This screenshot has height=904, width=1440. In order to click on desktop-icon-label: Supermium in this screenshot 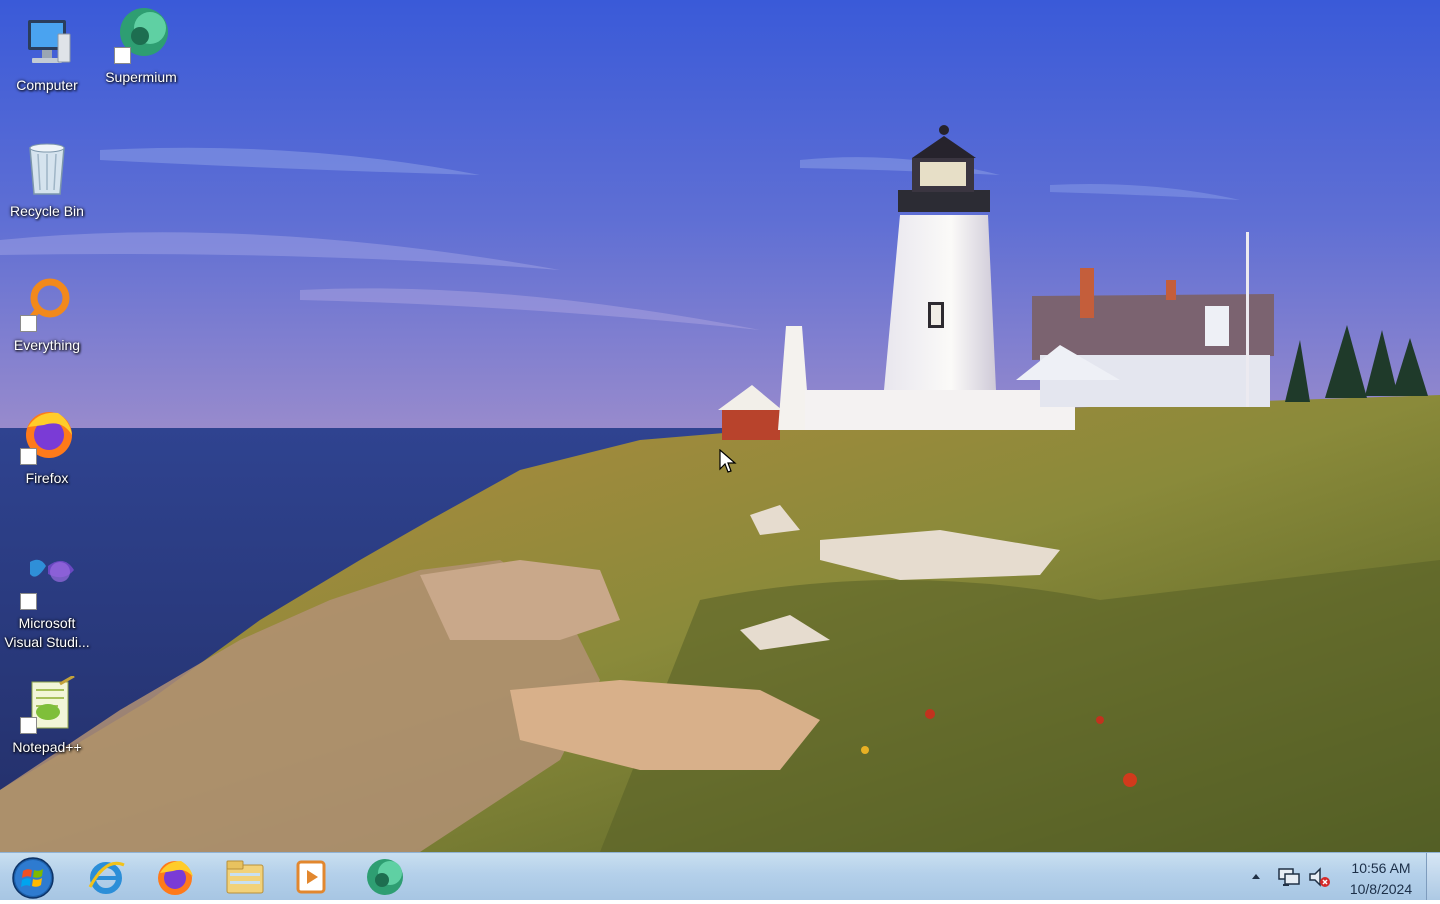, I will do `click(141, 77)`.